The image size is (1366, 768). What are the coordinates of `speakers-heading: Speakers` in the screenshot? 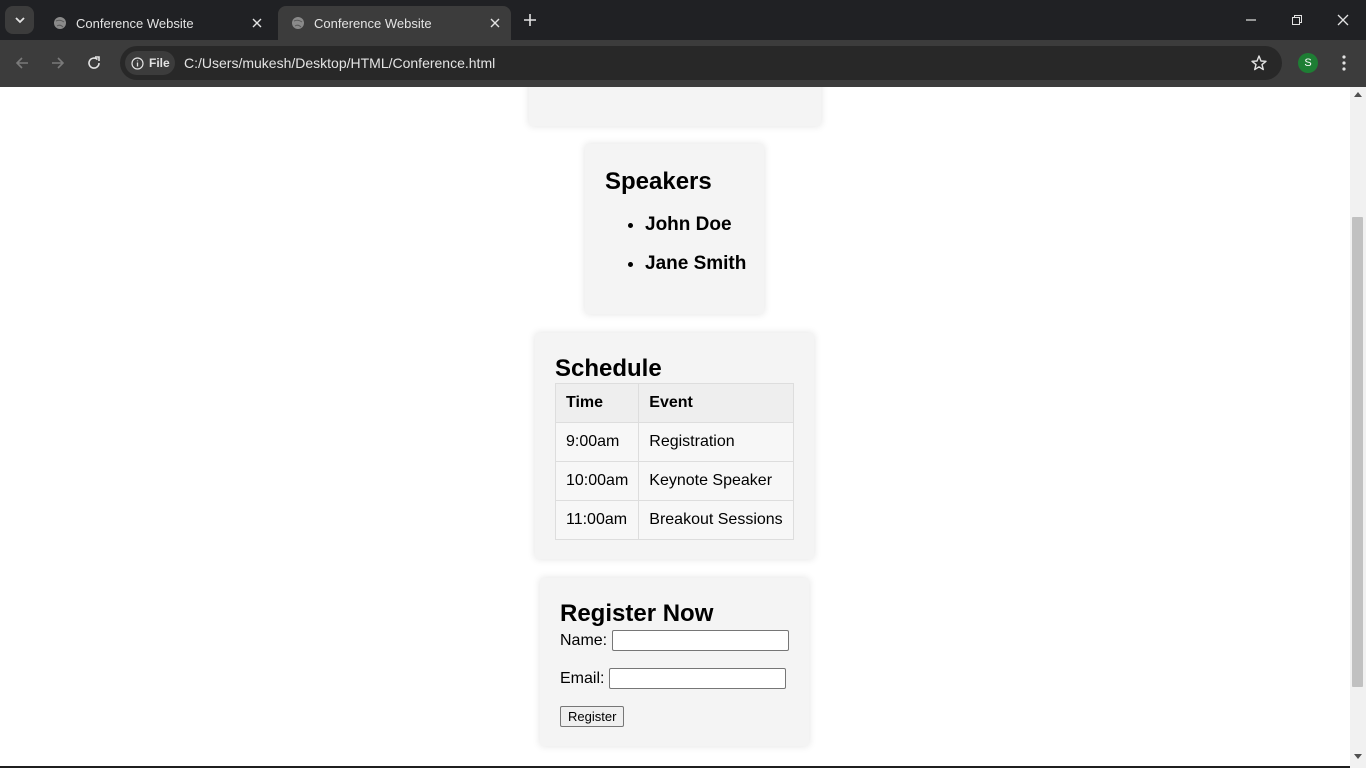 It's located at (658, 181).